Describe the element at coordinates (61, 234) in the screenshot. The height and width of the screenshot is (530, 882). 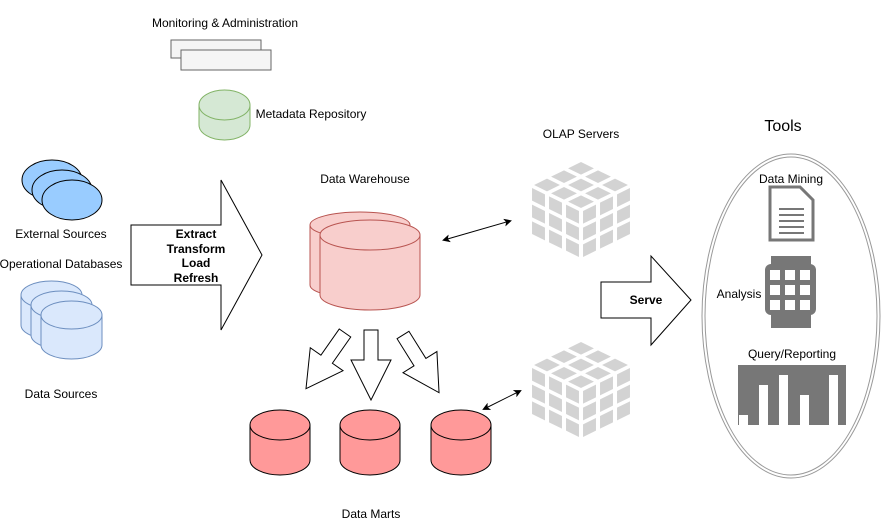
I see `external-sources-label: External Sources` at that location.